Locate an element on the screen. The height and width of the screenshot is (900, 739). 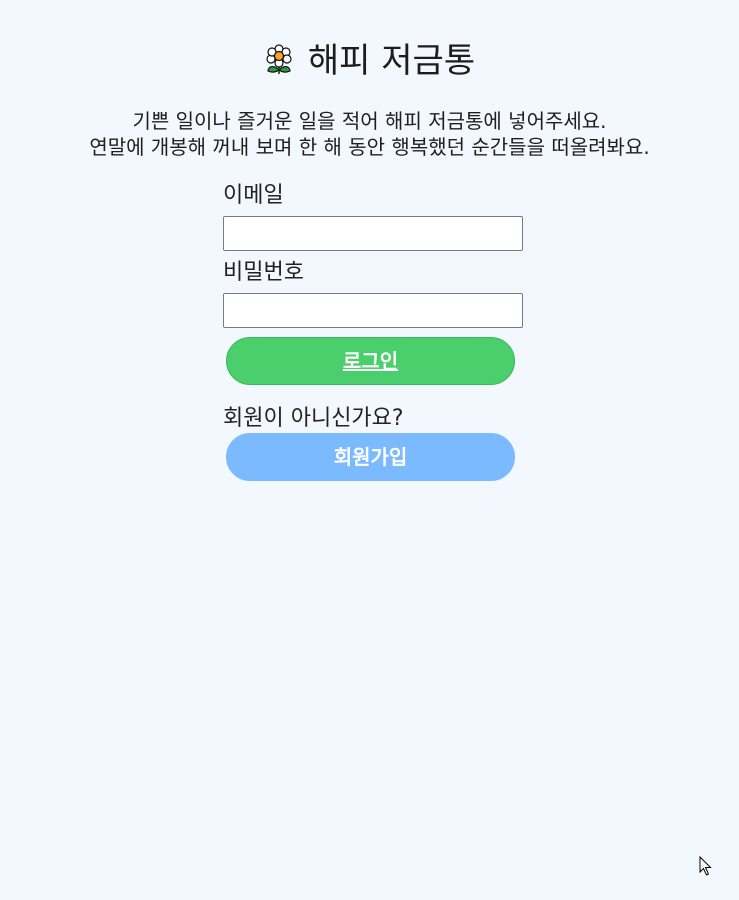
page-title: 해피 저금통 is located at coordinates (369, 61).